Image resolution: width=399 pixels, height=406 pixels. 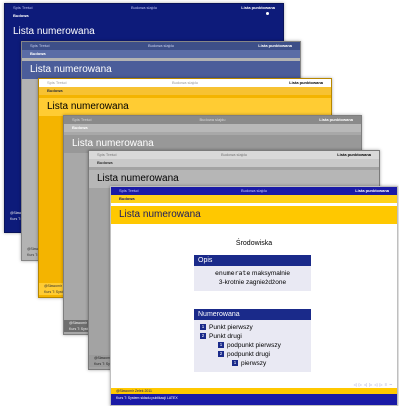 I want to click on numerowana-block-title: Numerowana, so click(x=252, y=314).